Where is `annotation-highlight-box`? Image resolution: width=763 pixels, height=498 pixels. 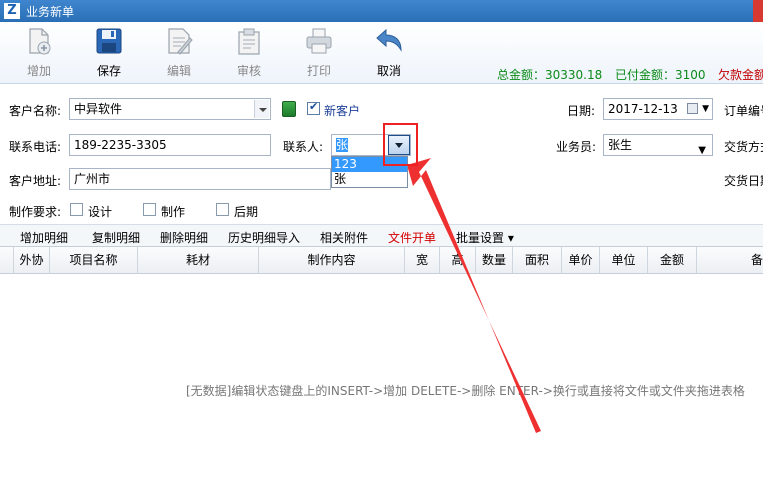
annotation-highlight-box is located at coordinates (400, 144).